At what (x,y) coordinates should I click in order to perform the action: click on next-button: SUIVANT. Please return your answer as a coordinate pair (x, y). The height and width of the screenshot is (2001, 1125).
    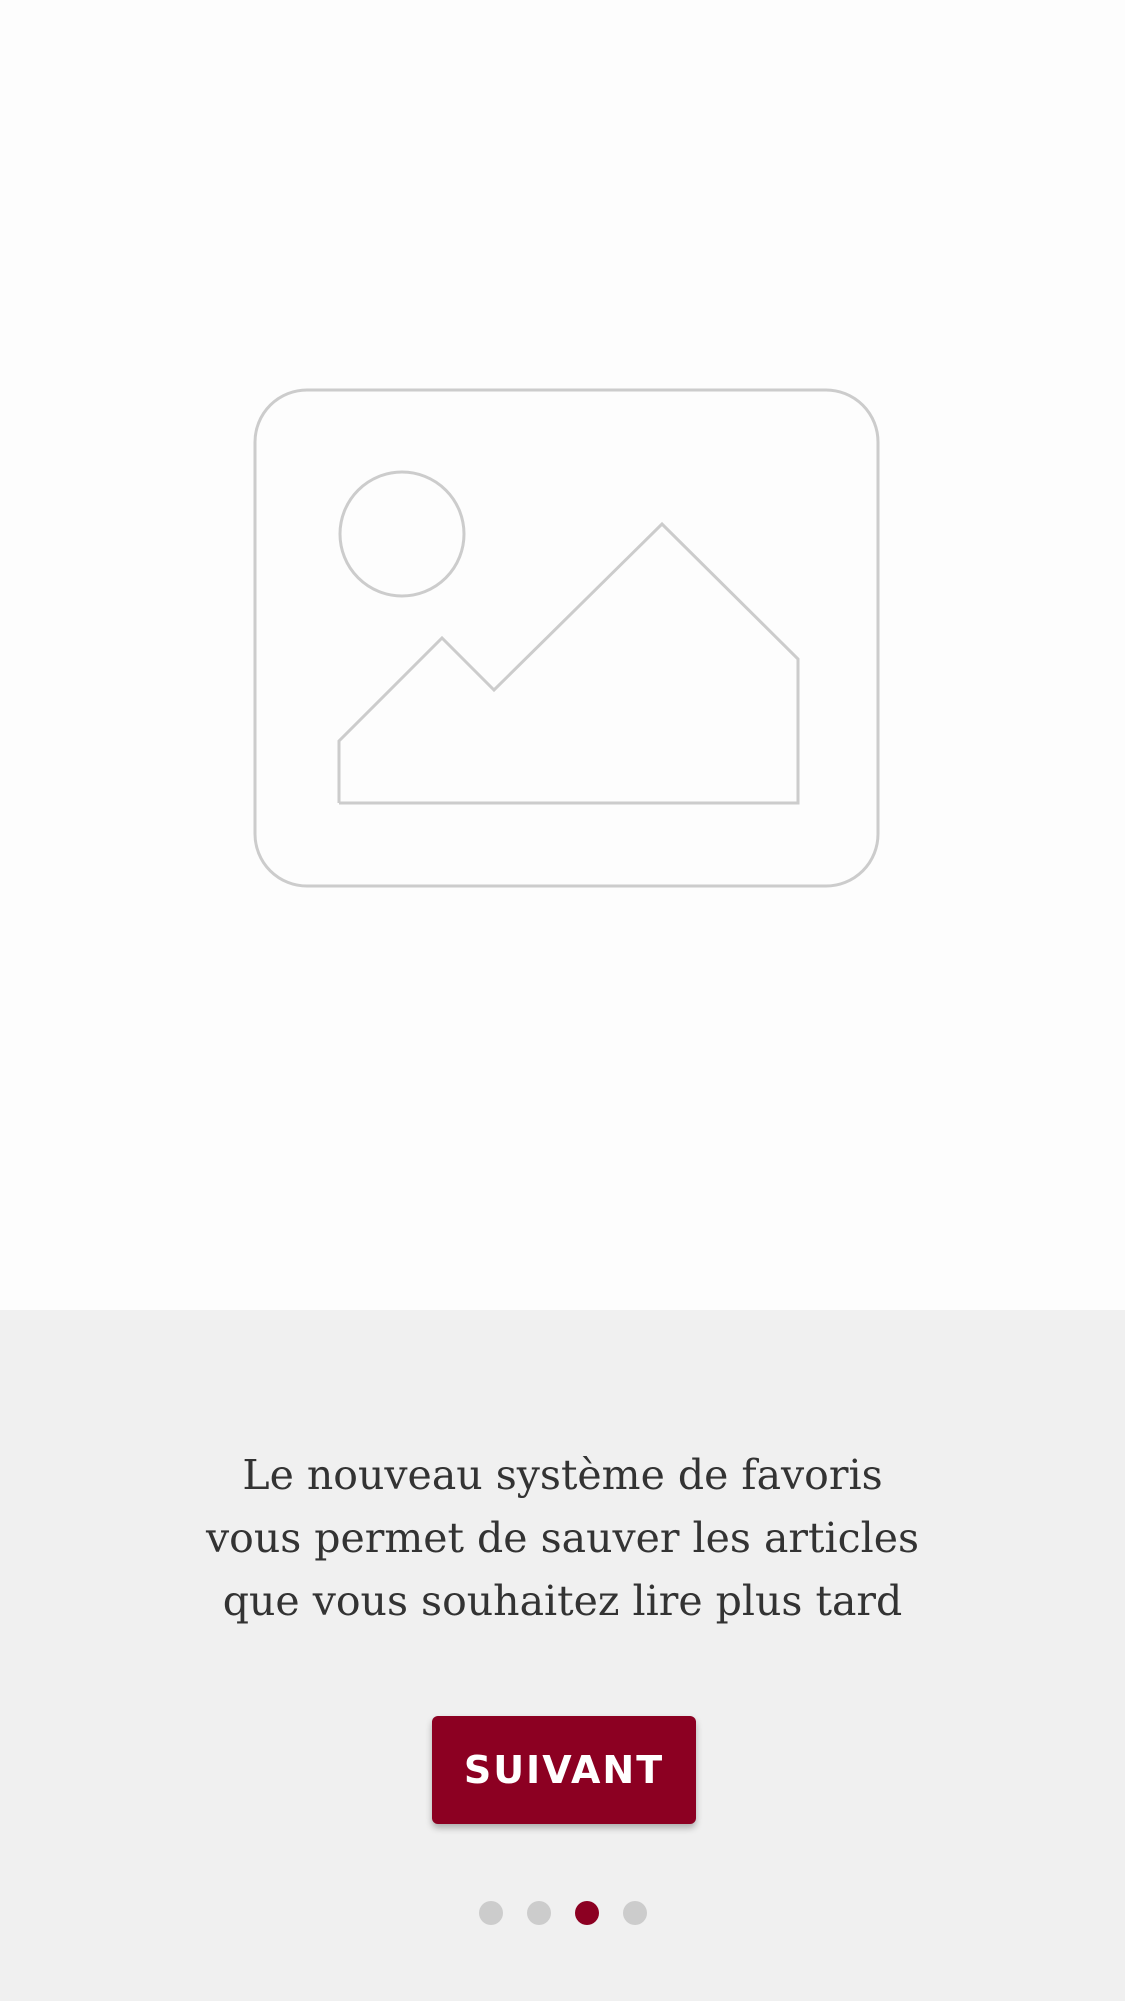
    Looking at the image, I should click on (564, 1770).